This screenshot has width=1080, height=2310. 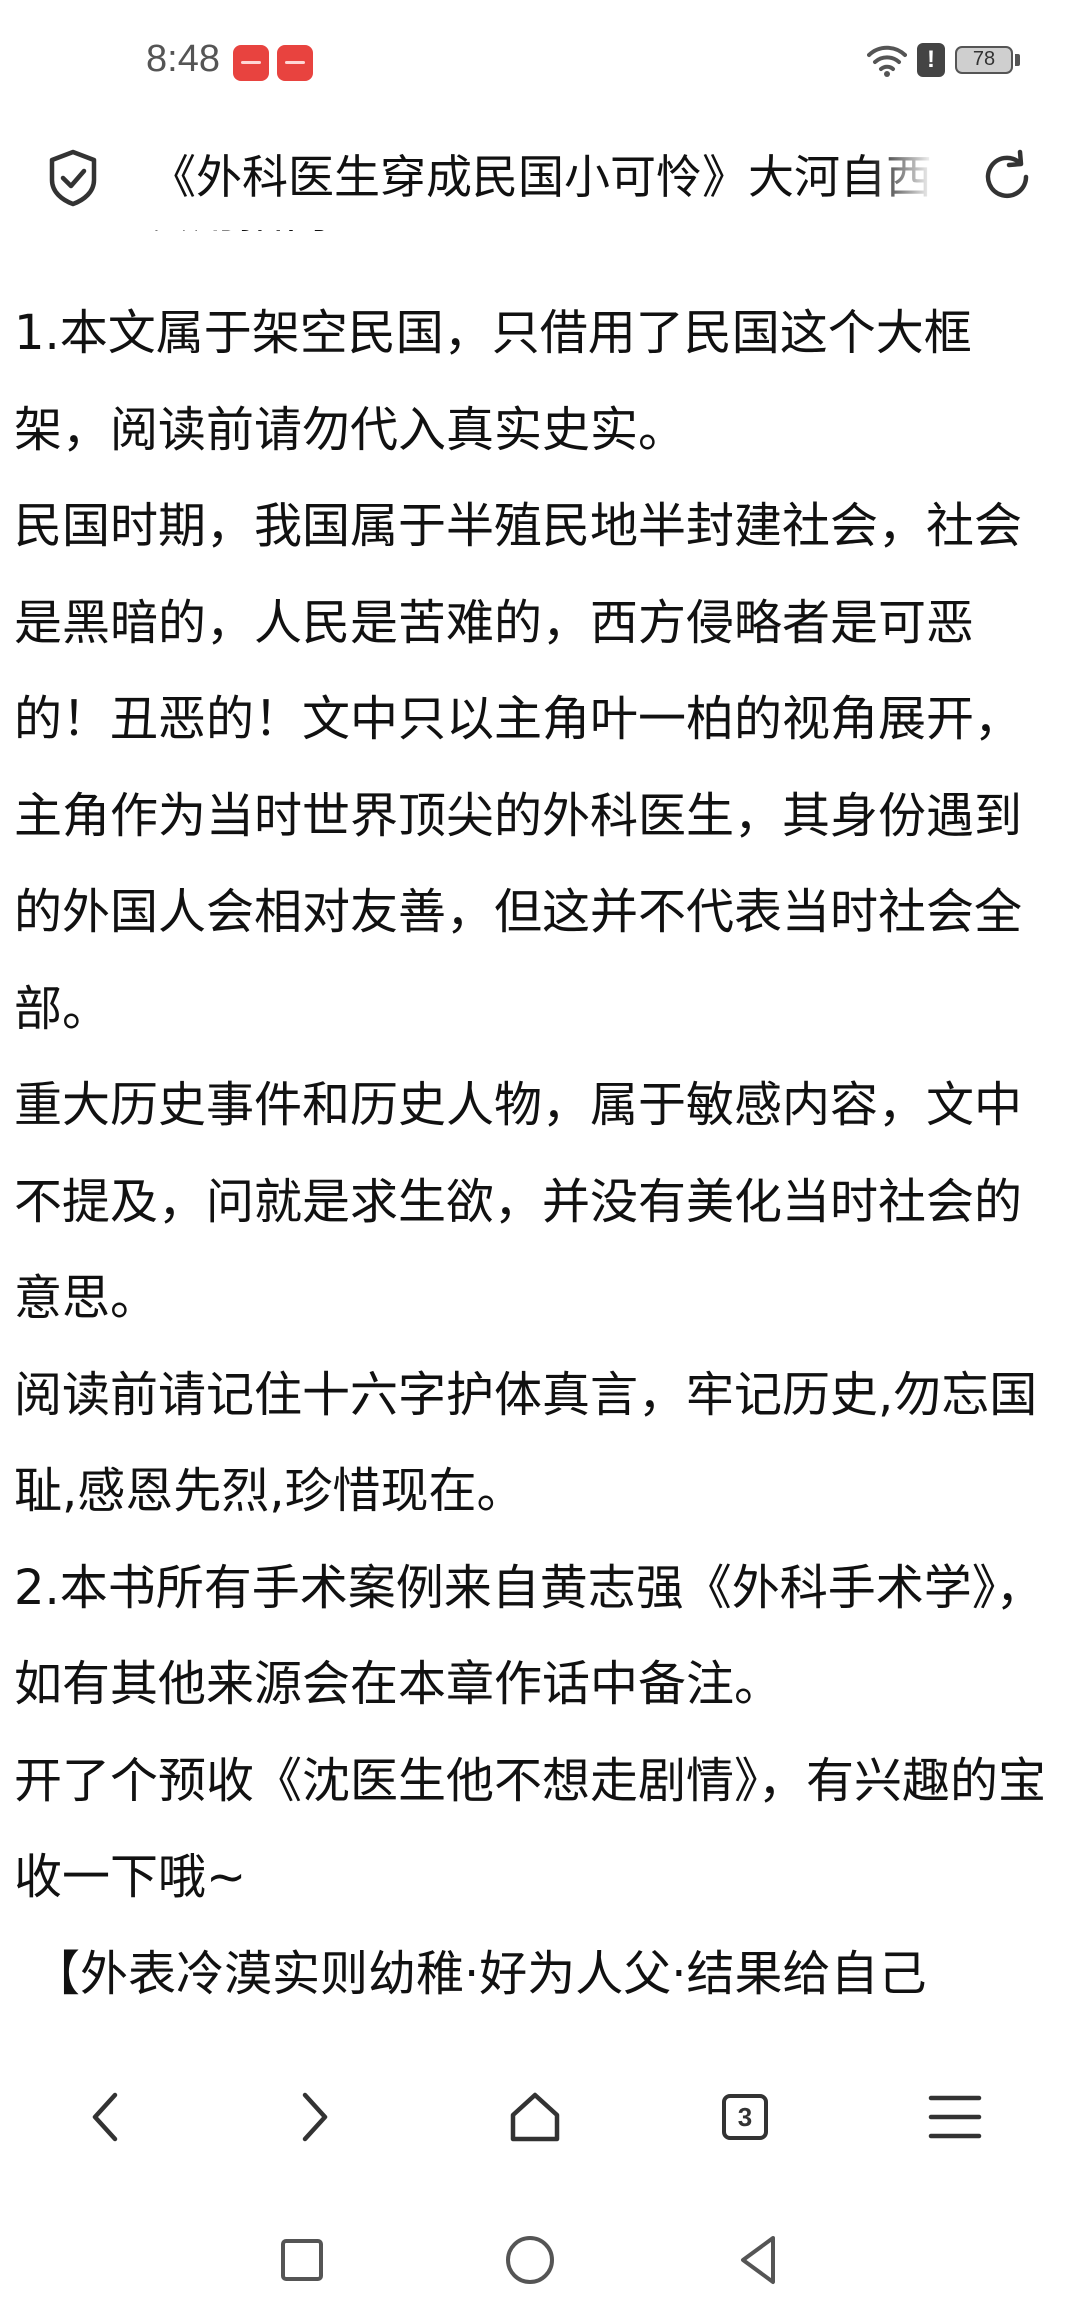 I want to click on back-triangle-icon, so click(x=758, y=2260).